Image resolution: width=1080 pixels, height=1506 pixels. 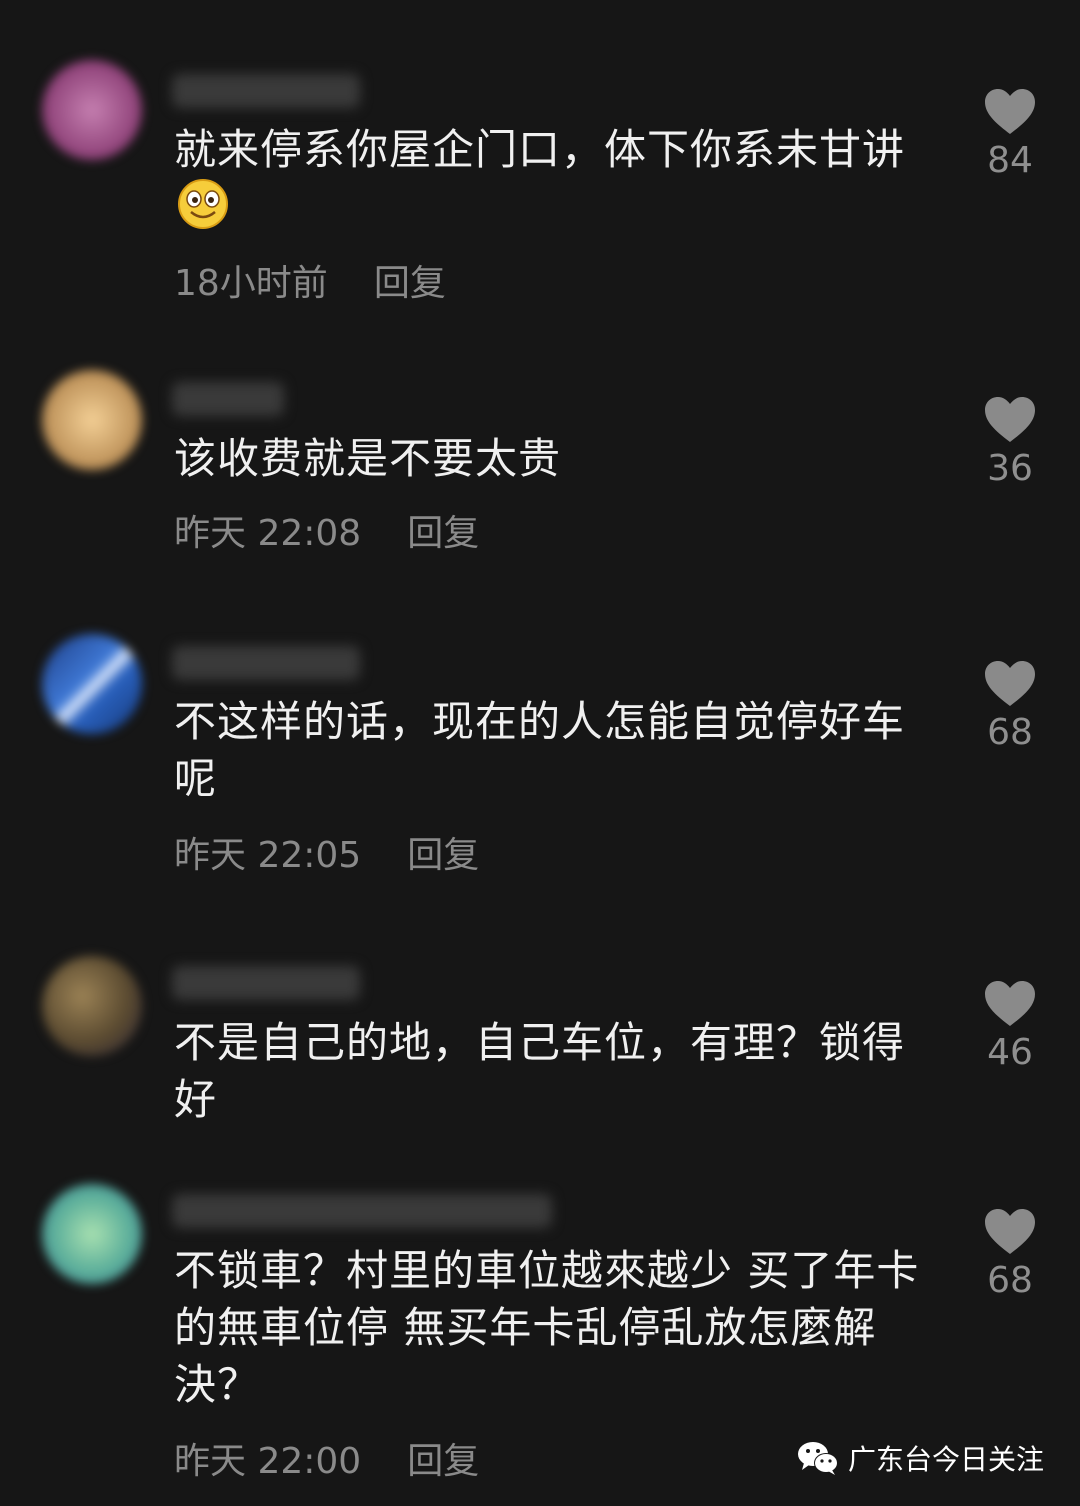 What do you see at coordinates (268, 855) in the screenshot?
I see `timestamp: 昨天 22:05` at bounding box center [268, 855].